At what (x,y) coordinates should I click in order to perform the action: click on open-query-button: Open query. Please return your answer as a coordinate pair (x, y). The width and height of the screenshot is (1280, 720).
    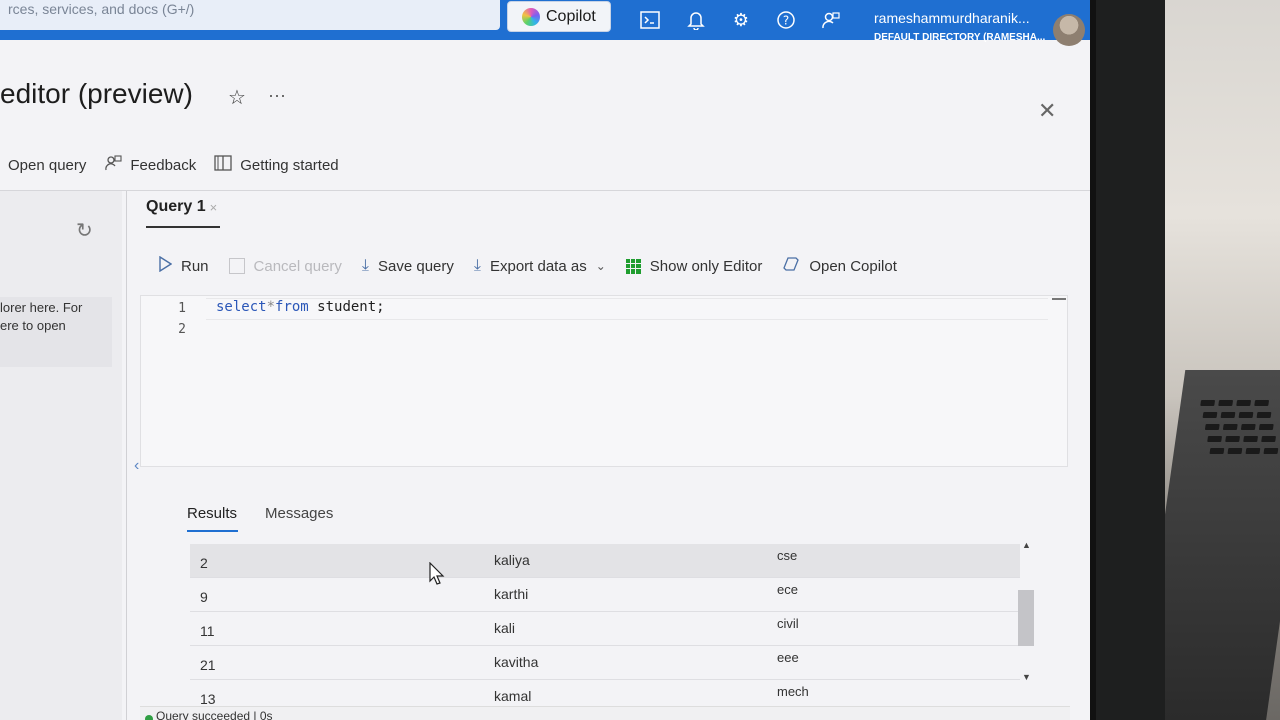
    Looking at the image, I should click on (47, 165).